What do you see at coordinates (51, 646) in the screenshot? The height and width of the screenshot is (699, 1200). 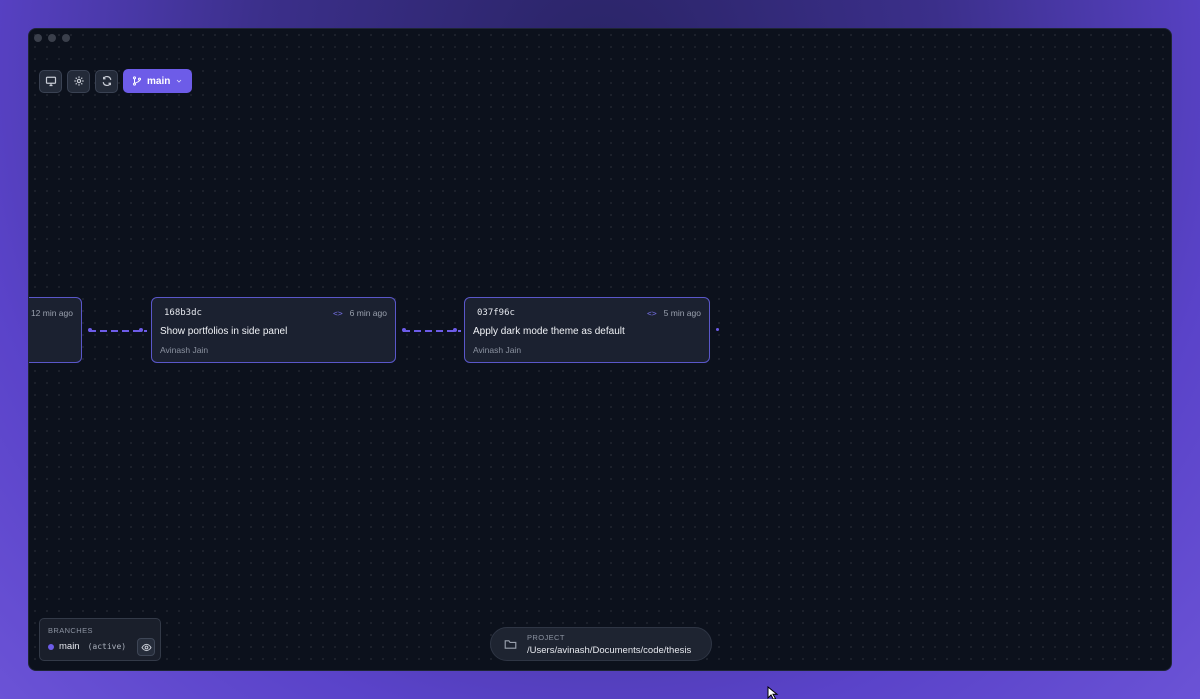 I see `branch-color-dot` at bounding box center [51, 646].